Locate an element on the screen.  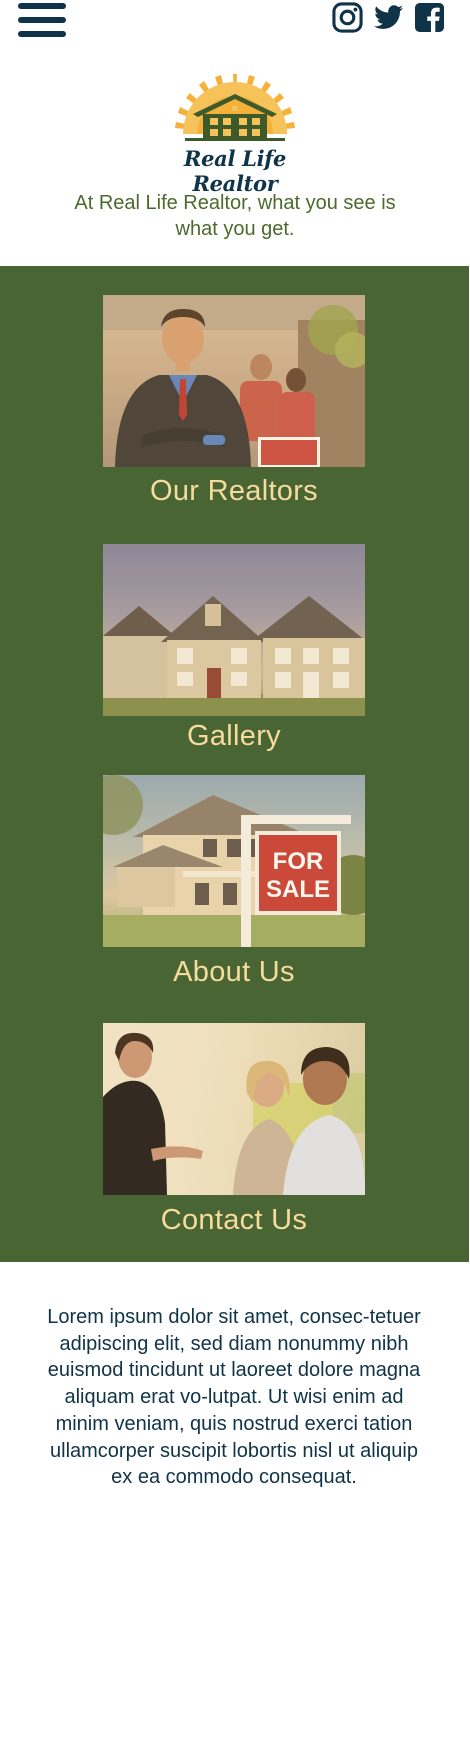
nav-label-contact-us: Contact Us is located at coordinates (234, 1220).